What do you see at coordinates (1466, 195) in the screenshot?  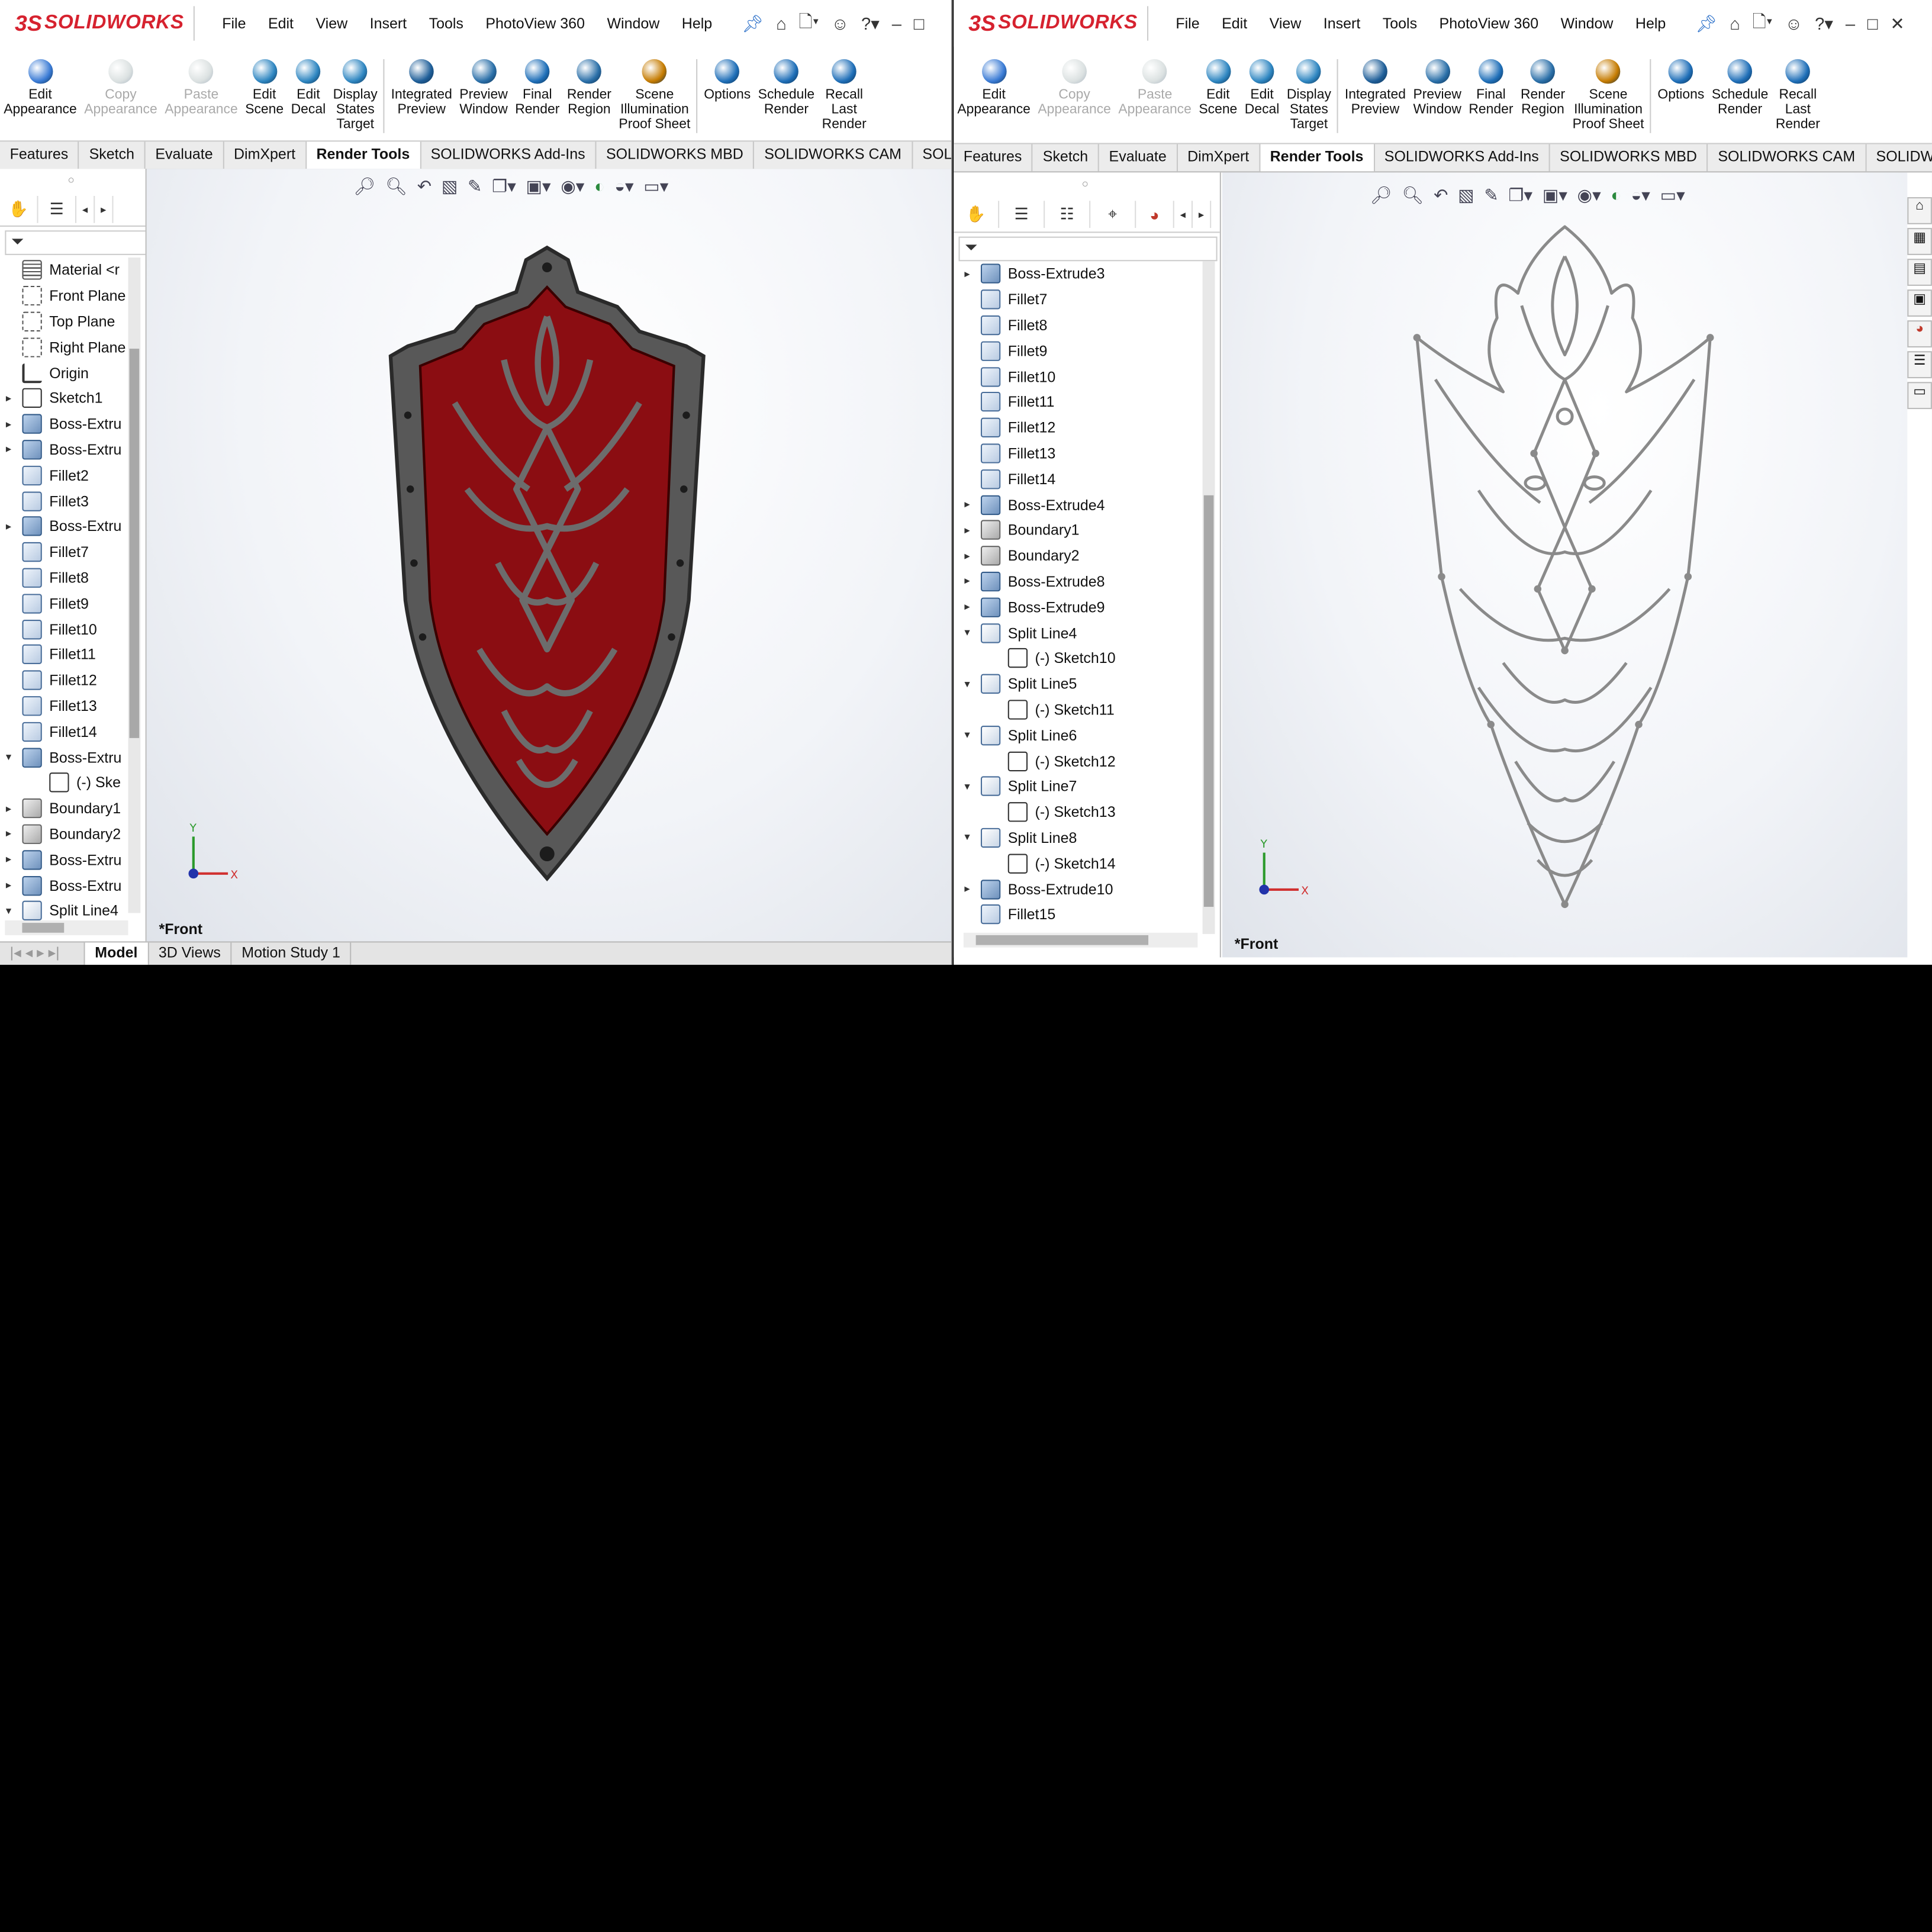 I see `section-view-icon: ▧` at bounding box center [1466, 195].